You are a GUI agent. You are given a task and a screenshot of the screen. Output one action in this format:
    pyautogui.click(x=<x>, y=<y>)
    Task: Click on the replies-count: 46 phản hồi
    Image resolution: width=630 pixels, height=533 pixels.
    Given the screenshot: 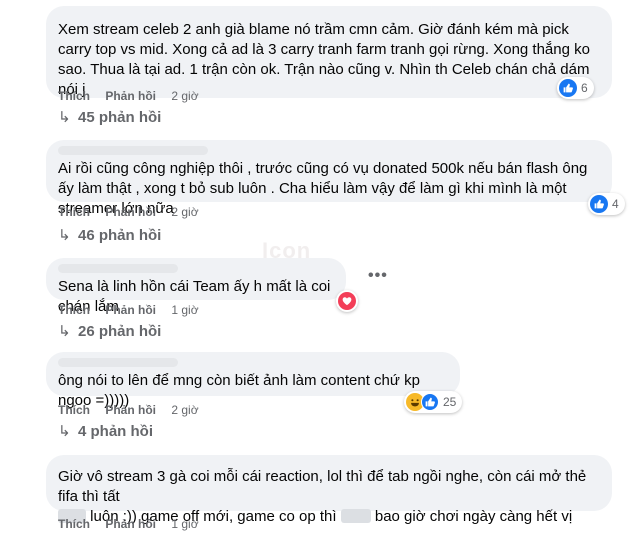 What is the action you would take?
    pyautogui.click(x=120, y=235)
    